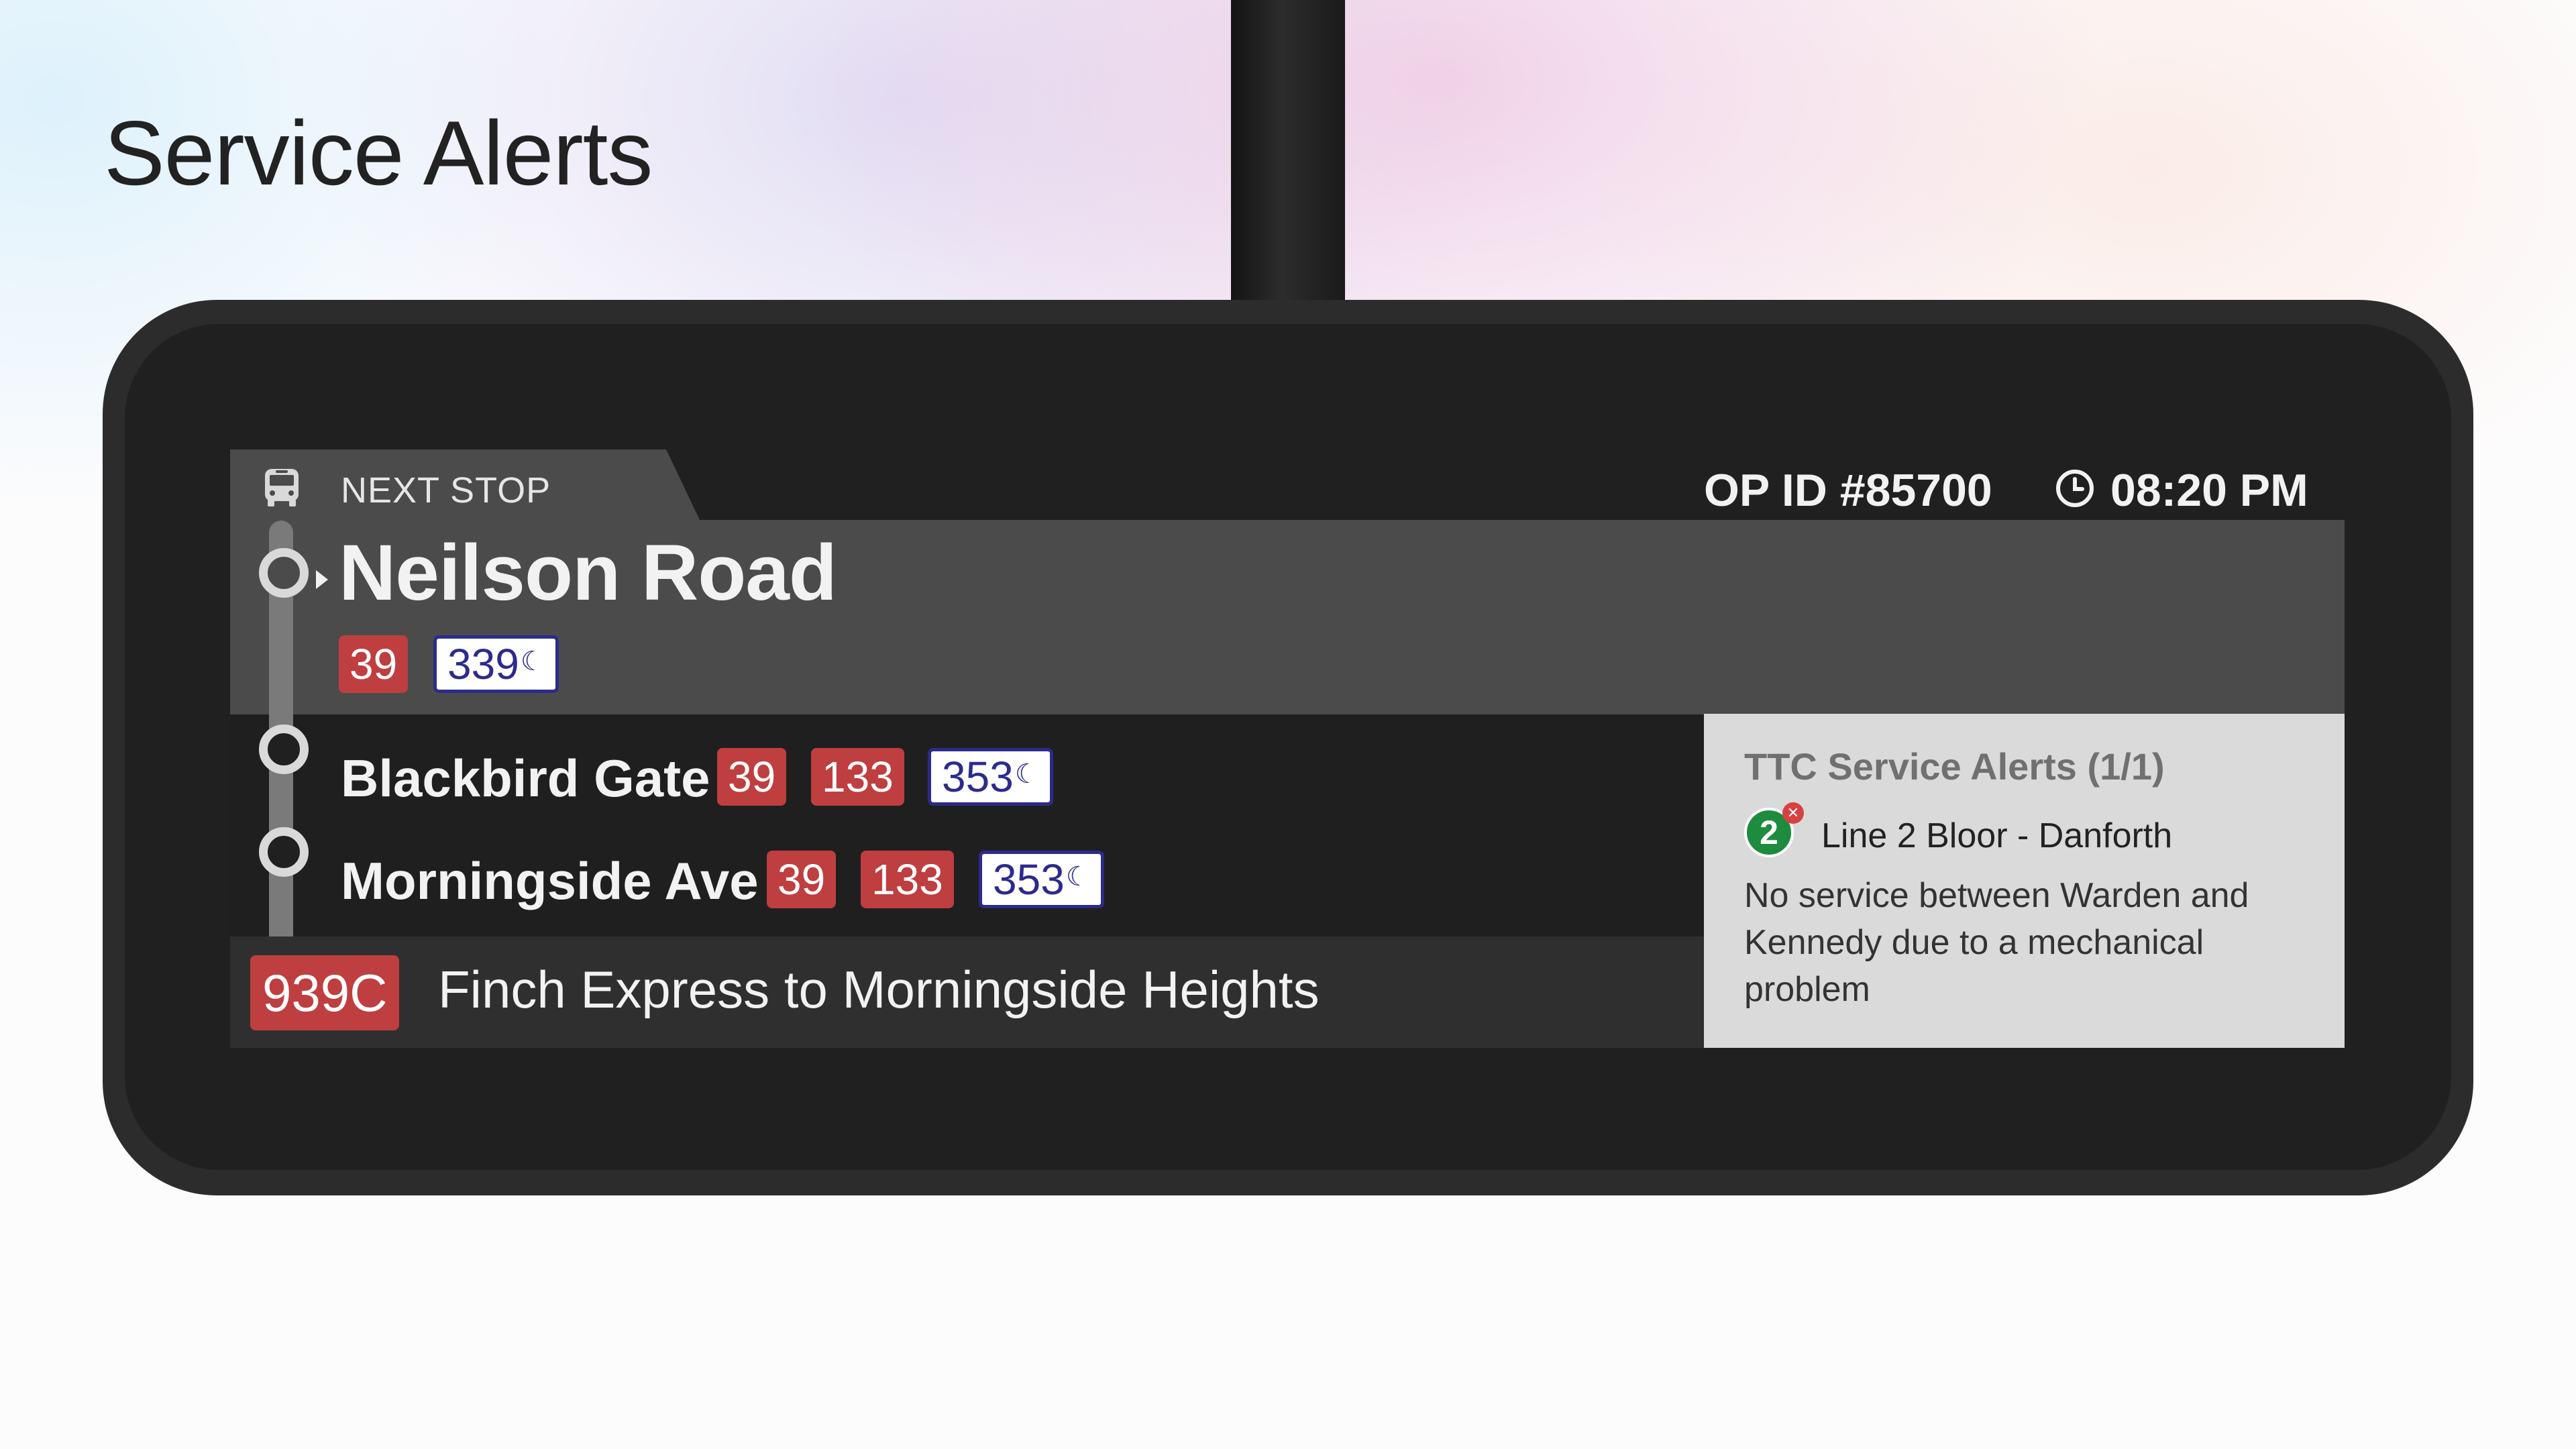 The height and width of the screenshot is (1449, 2576). What do you see at coordinates (284, 573) in the screenshot?
I see `current-stop-marker` at bounding box center [284, 573].